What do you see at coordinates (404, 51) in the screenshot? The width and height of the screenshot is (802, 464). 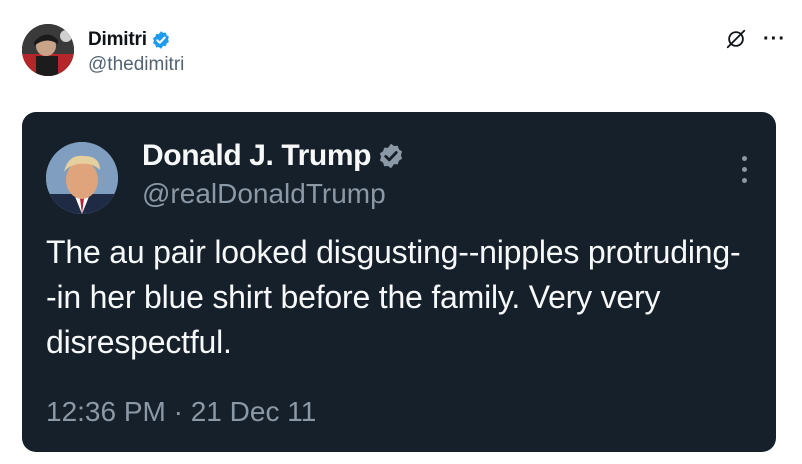 I see `post-header: Dimitri @thedimitri ···` at bounding box center [404, 51].